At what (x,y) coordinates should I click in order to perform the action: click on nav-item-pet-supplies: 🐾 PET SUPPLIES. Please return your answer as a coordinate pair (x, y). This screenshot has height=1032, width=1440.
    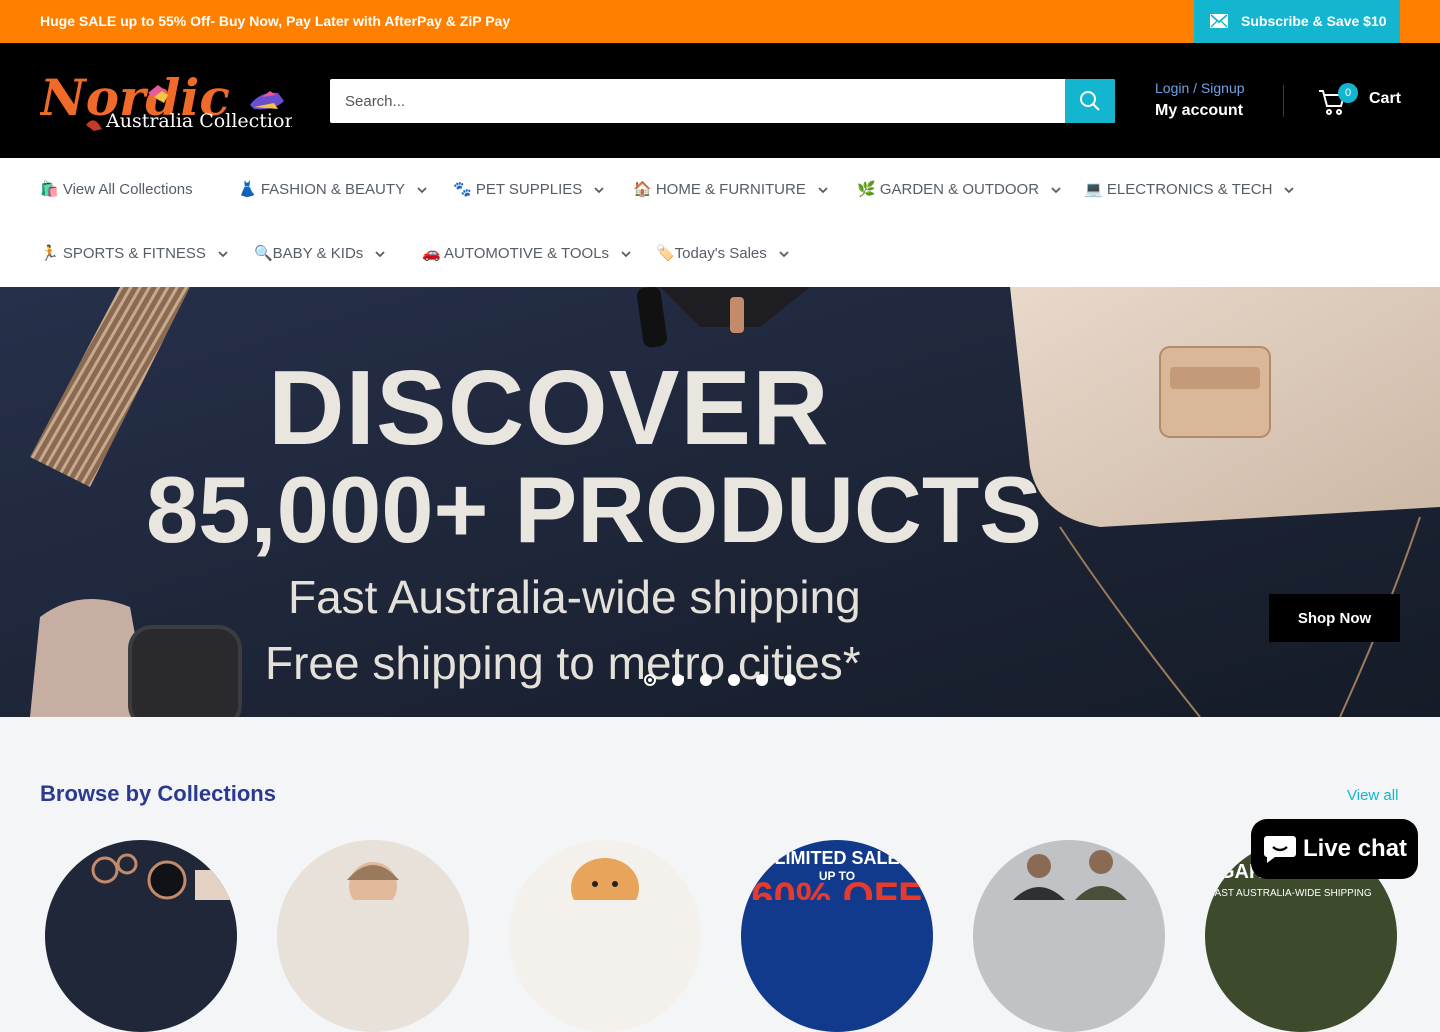
    Looking at the image, I should click on (528, 190).